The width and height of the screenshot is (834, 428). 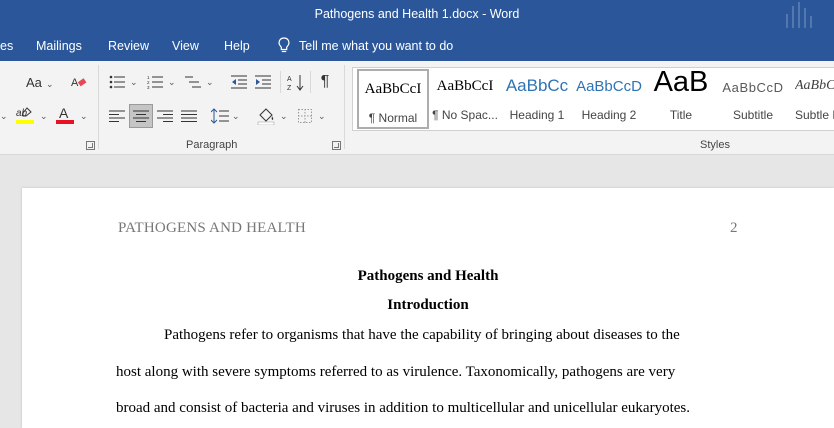 I want to click on clear-formatting-icon: A, so click(x=79, y=82).